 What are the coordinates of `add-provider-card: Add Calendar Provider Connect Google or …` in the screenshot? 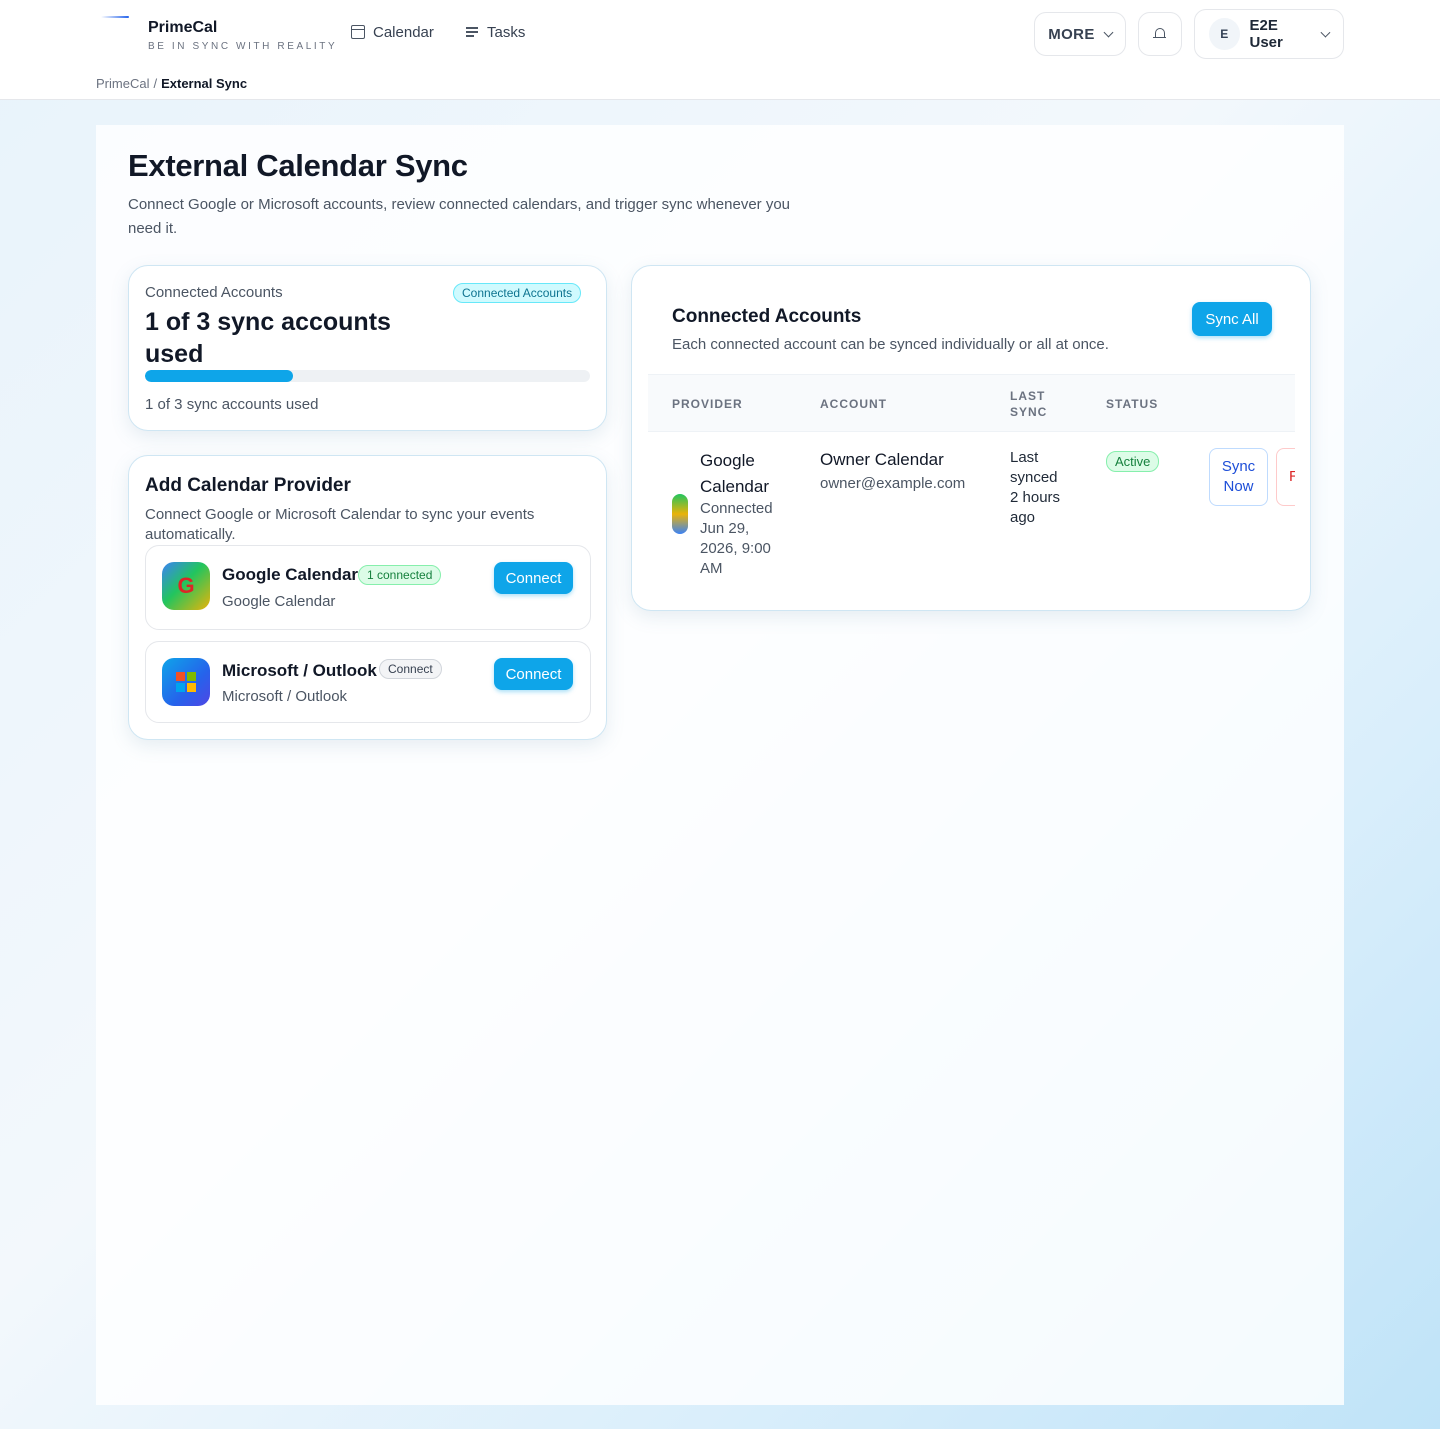 It's located at (367, 597).